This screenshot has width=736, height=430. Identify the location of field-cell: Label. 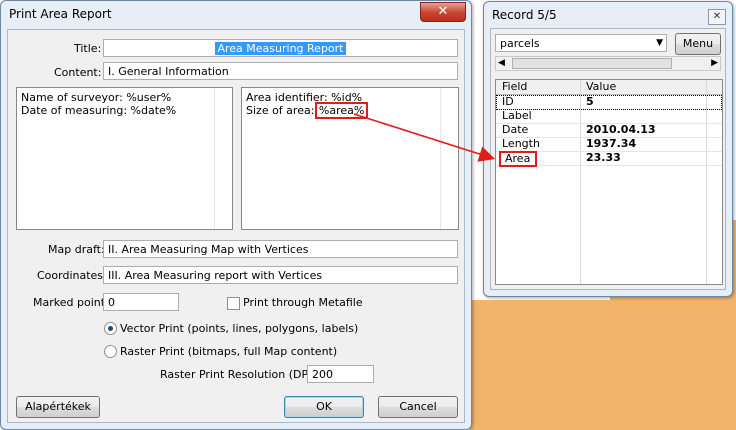
(517, 116).